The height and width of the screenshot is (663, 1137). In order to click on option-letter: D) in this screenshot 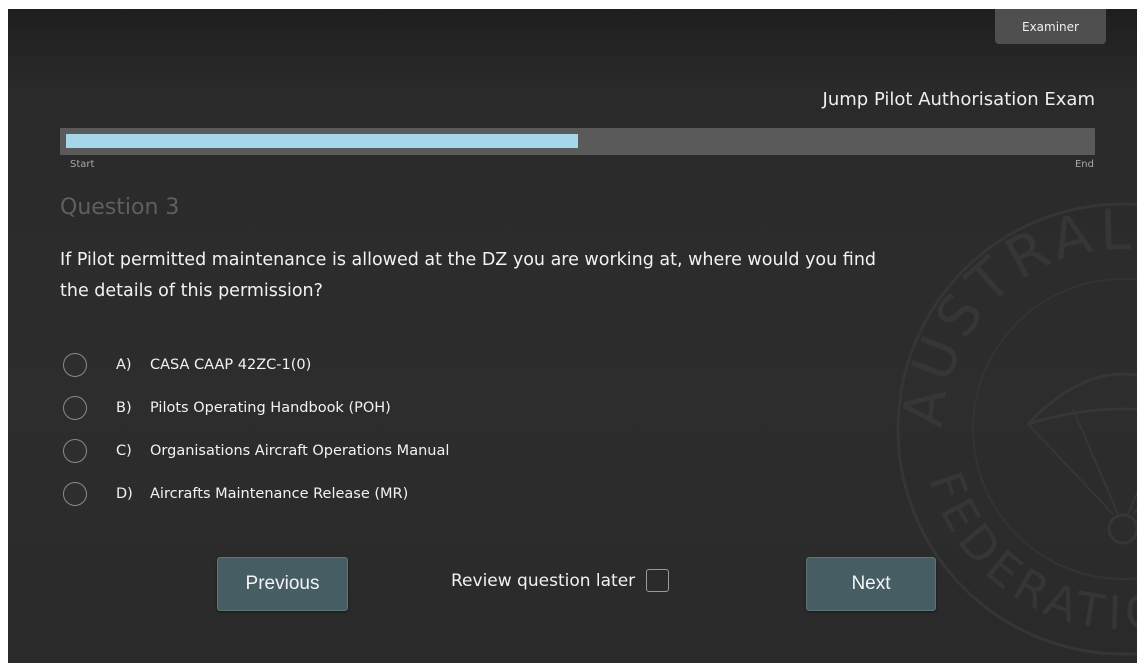, I will do `click(124, 493)`.